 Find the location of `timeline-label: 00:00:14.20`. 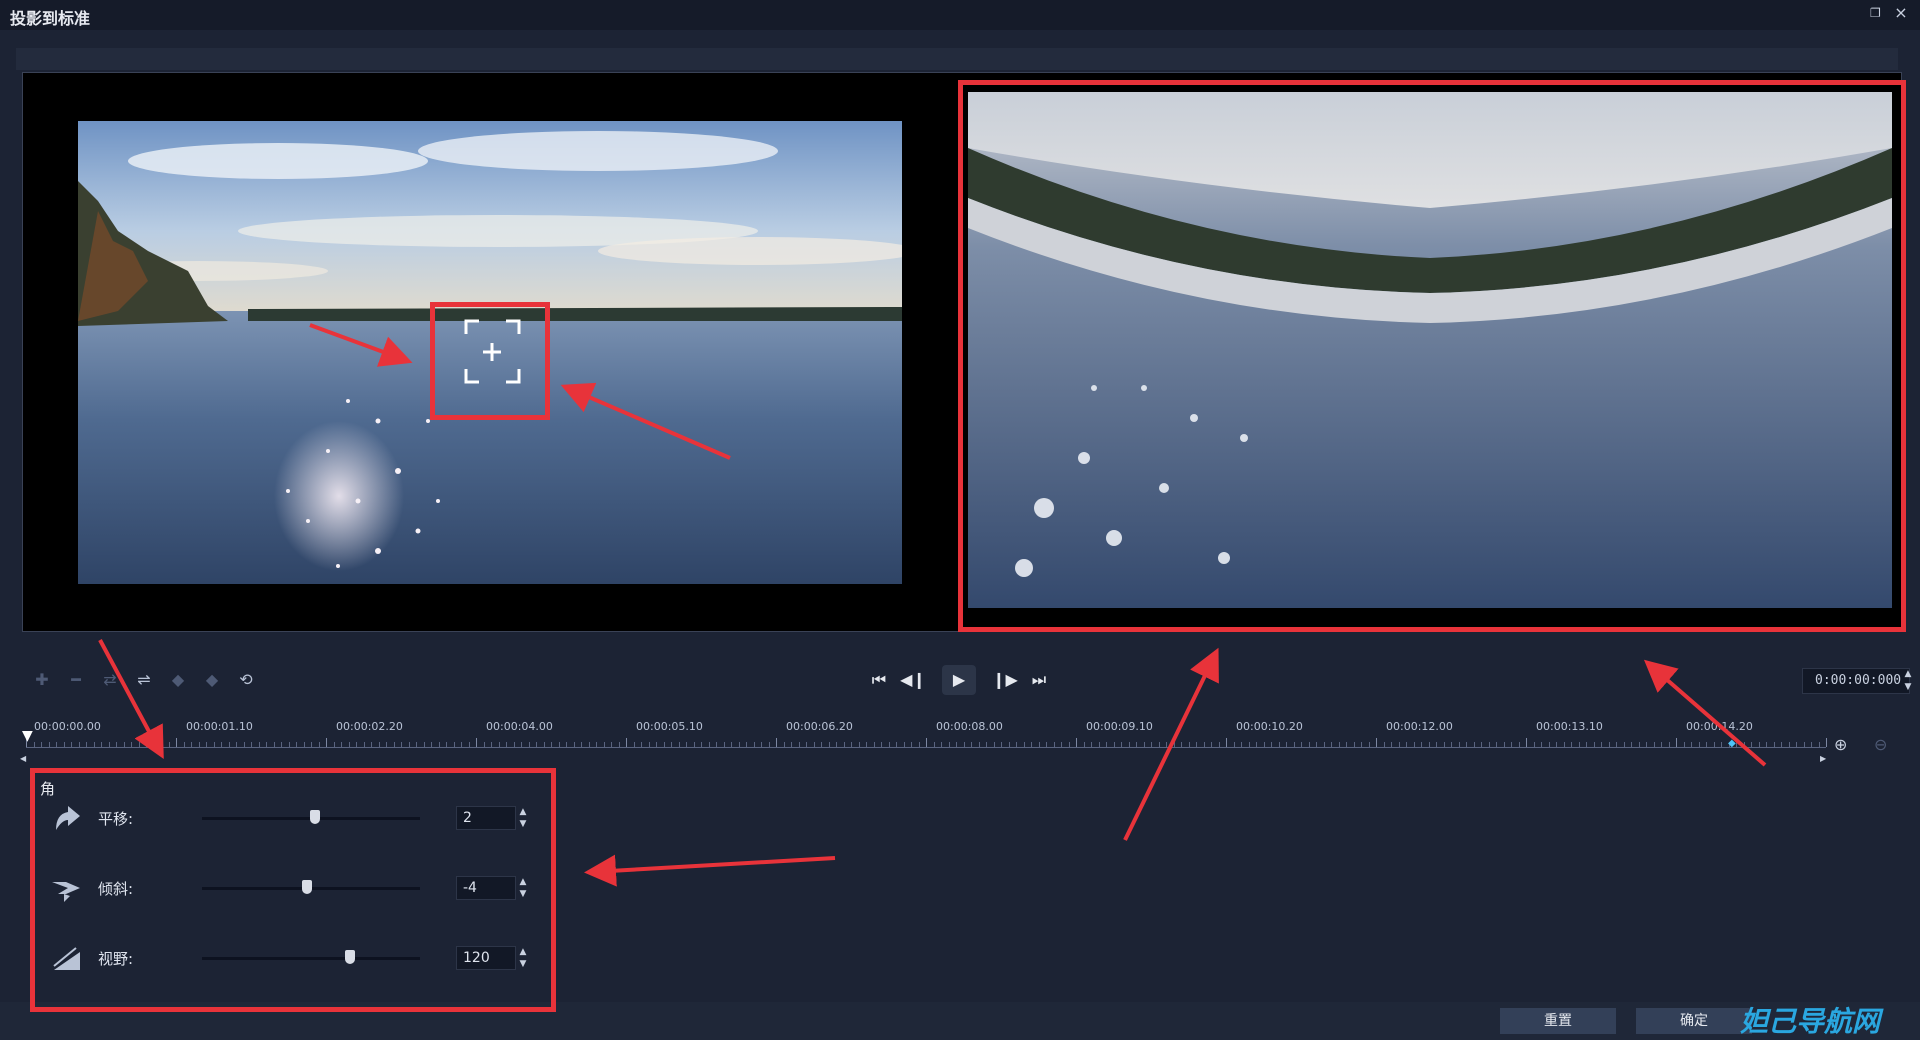

timeline-label: 00:00:14.20 is located at coordinates (1719, 726).